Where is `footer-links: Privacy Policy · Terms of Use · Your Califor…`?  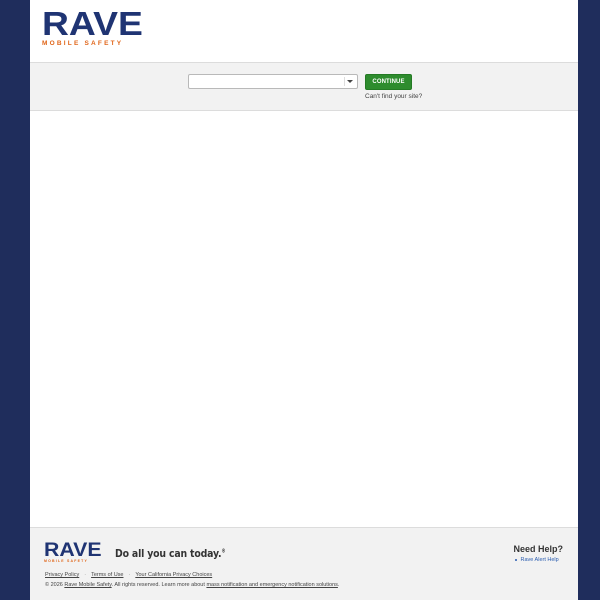
footer-links: Privacy Policy · Terms of Use · Your Califor… is located at coordinates (128, 575).